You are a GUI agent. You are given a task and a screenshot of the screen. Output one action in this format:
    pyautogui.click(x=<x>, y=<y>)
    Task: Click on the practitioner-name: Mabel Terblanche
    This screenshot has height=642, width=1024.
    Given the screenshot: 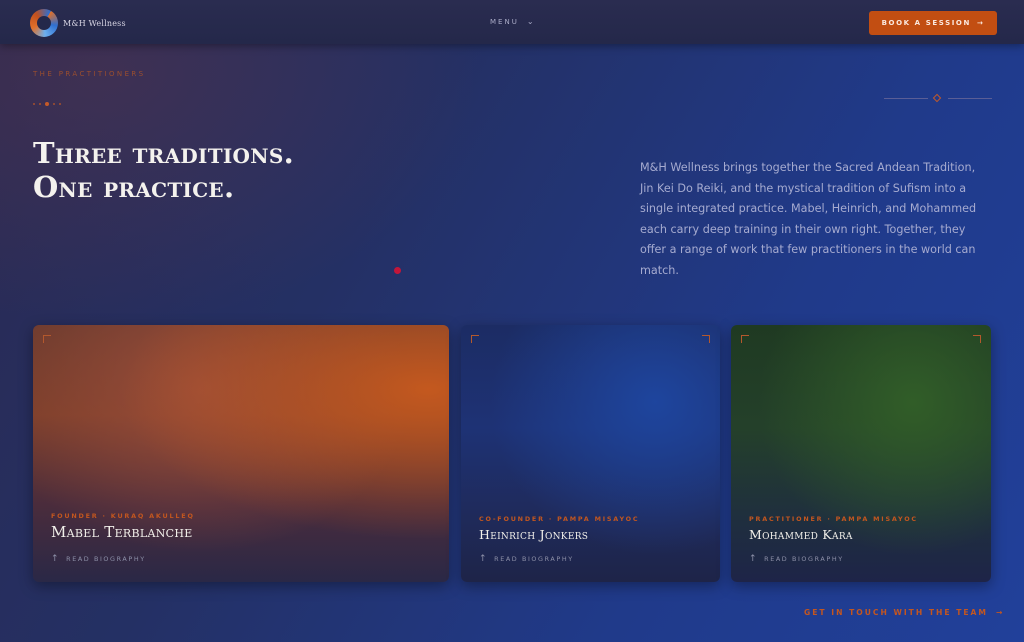 What is the action you would take?
    pyautogui.click(x=122, y=532)
    